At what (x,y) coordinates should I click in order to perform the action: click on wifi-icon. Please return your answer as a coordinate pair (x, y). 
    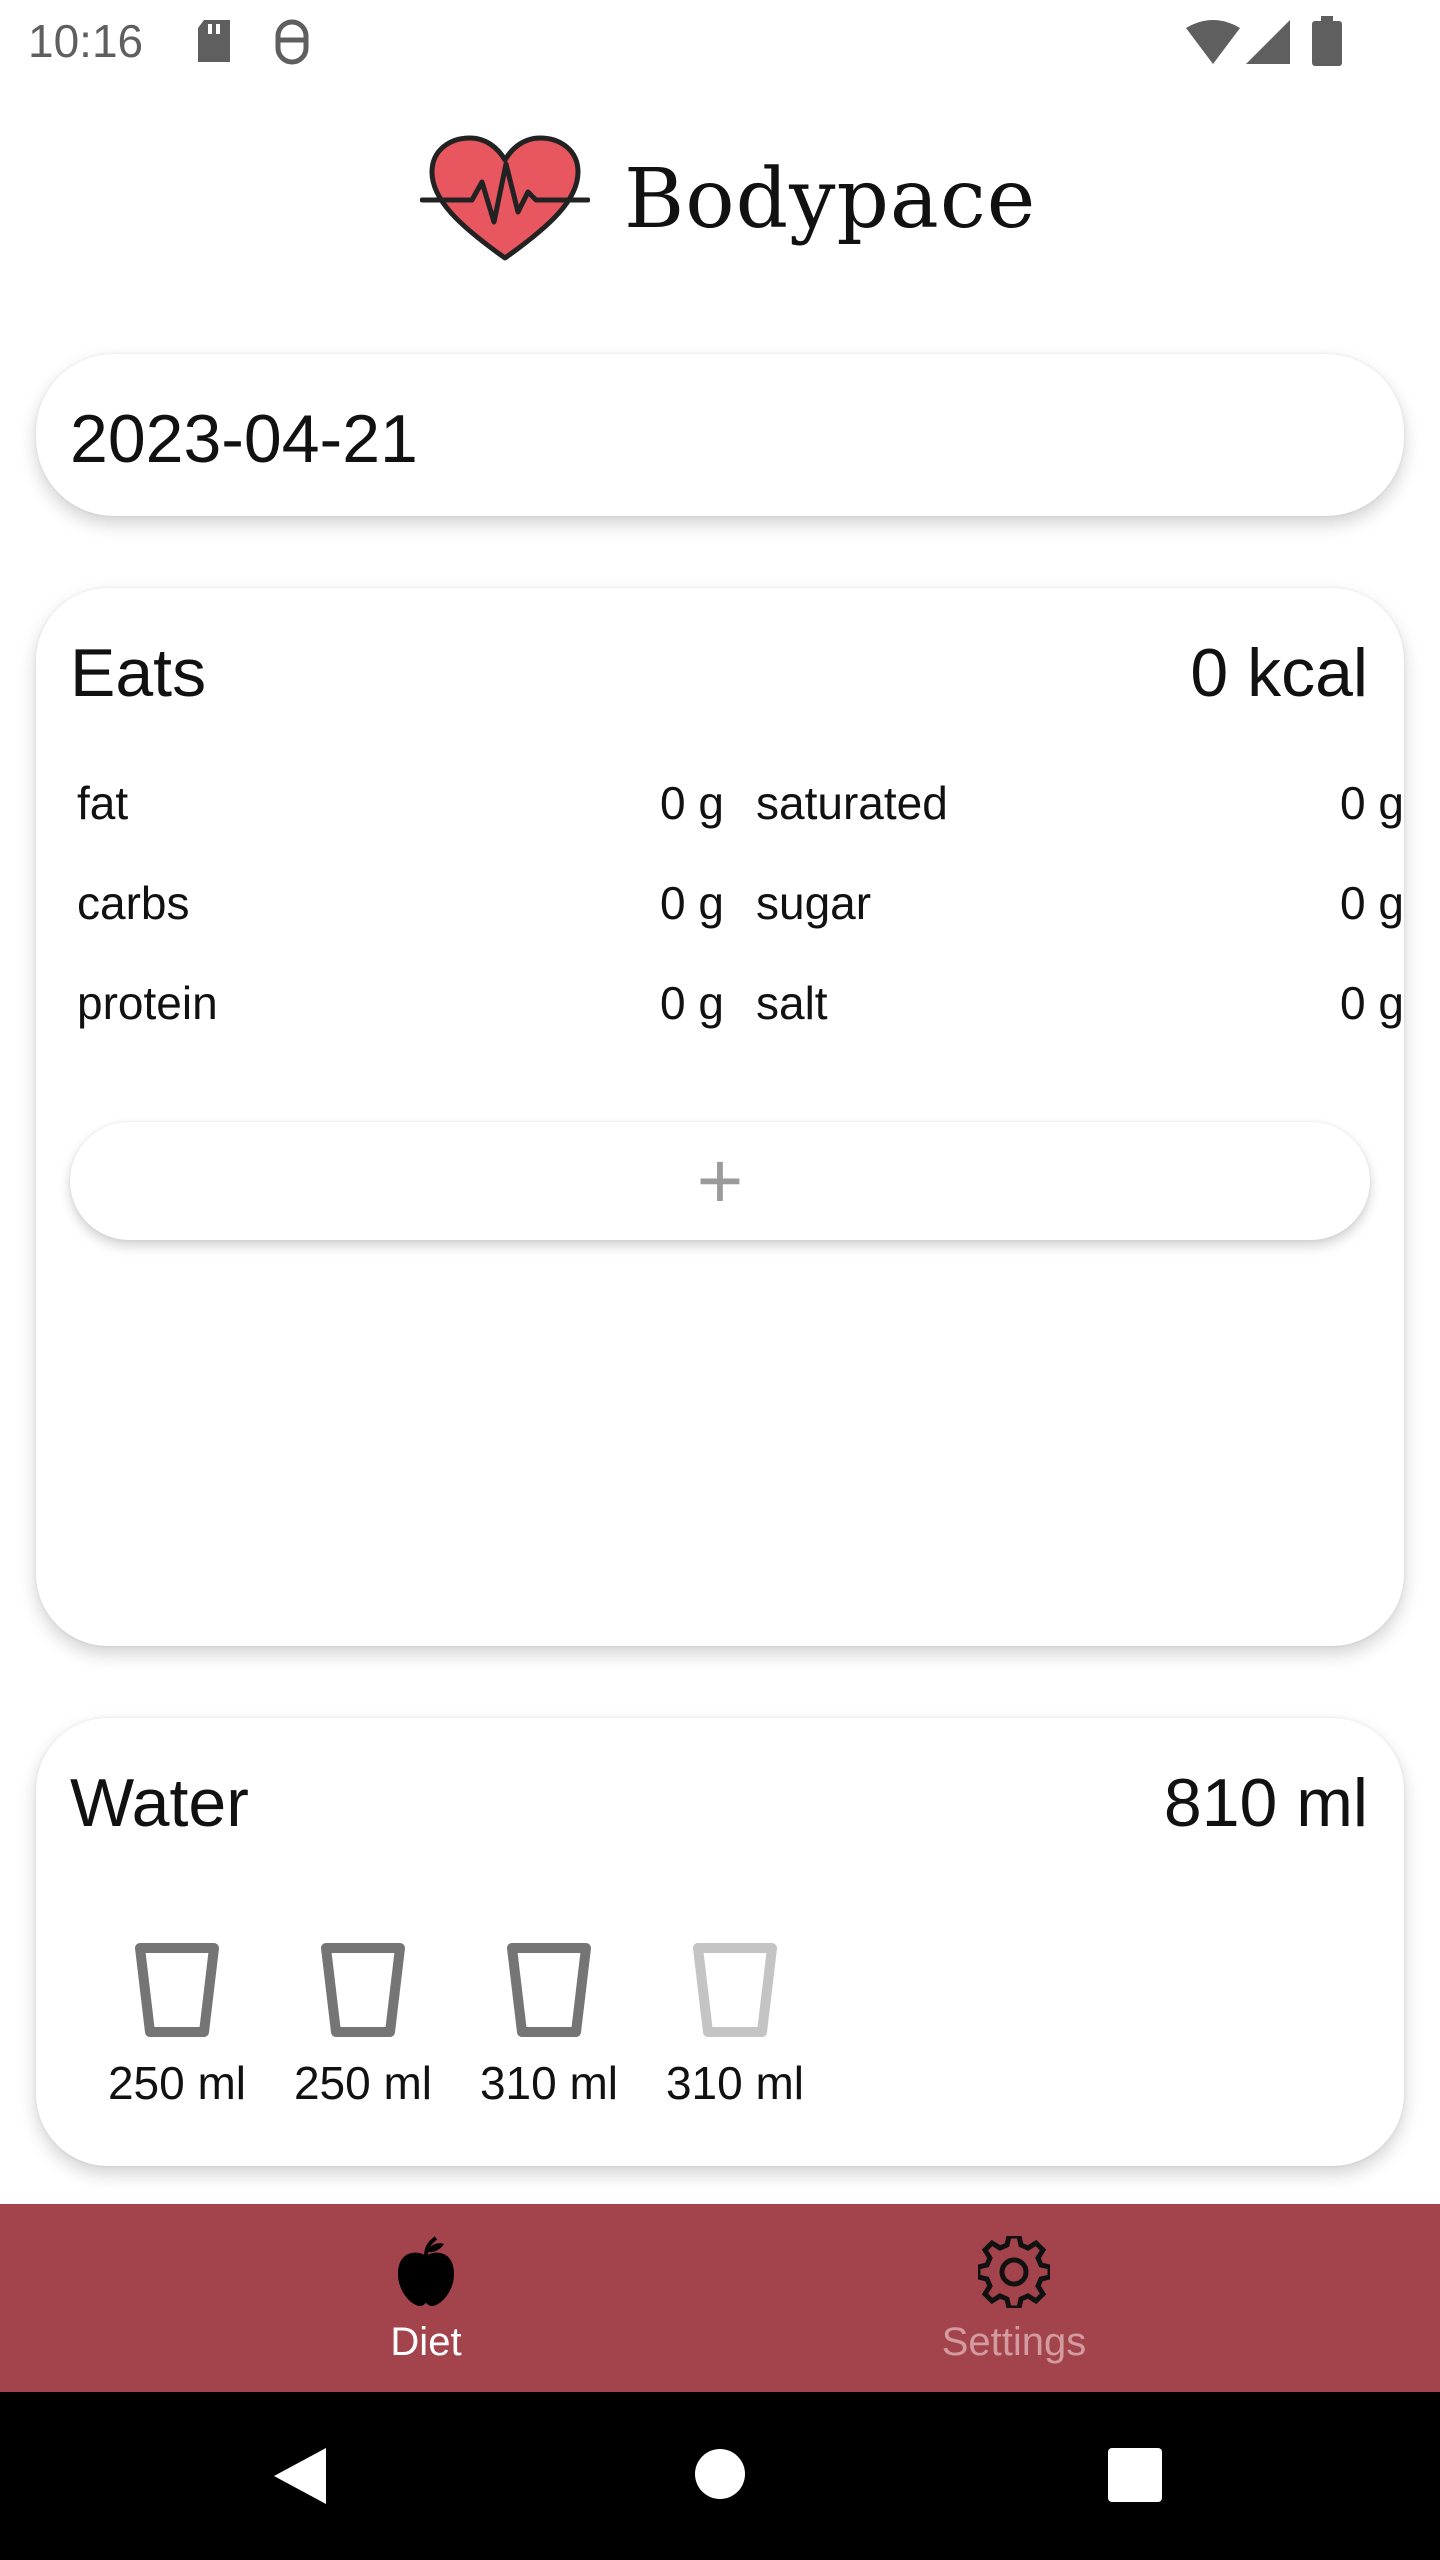
    Looking at the image, I should click on (1213, 42).